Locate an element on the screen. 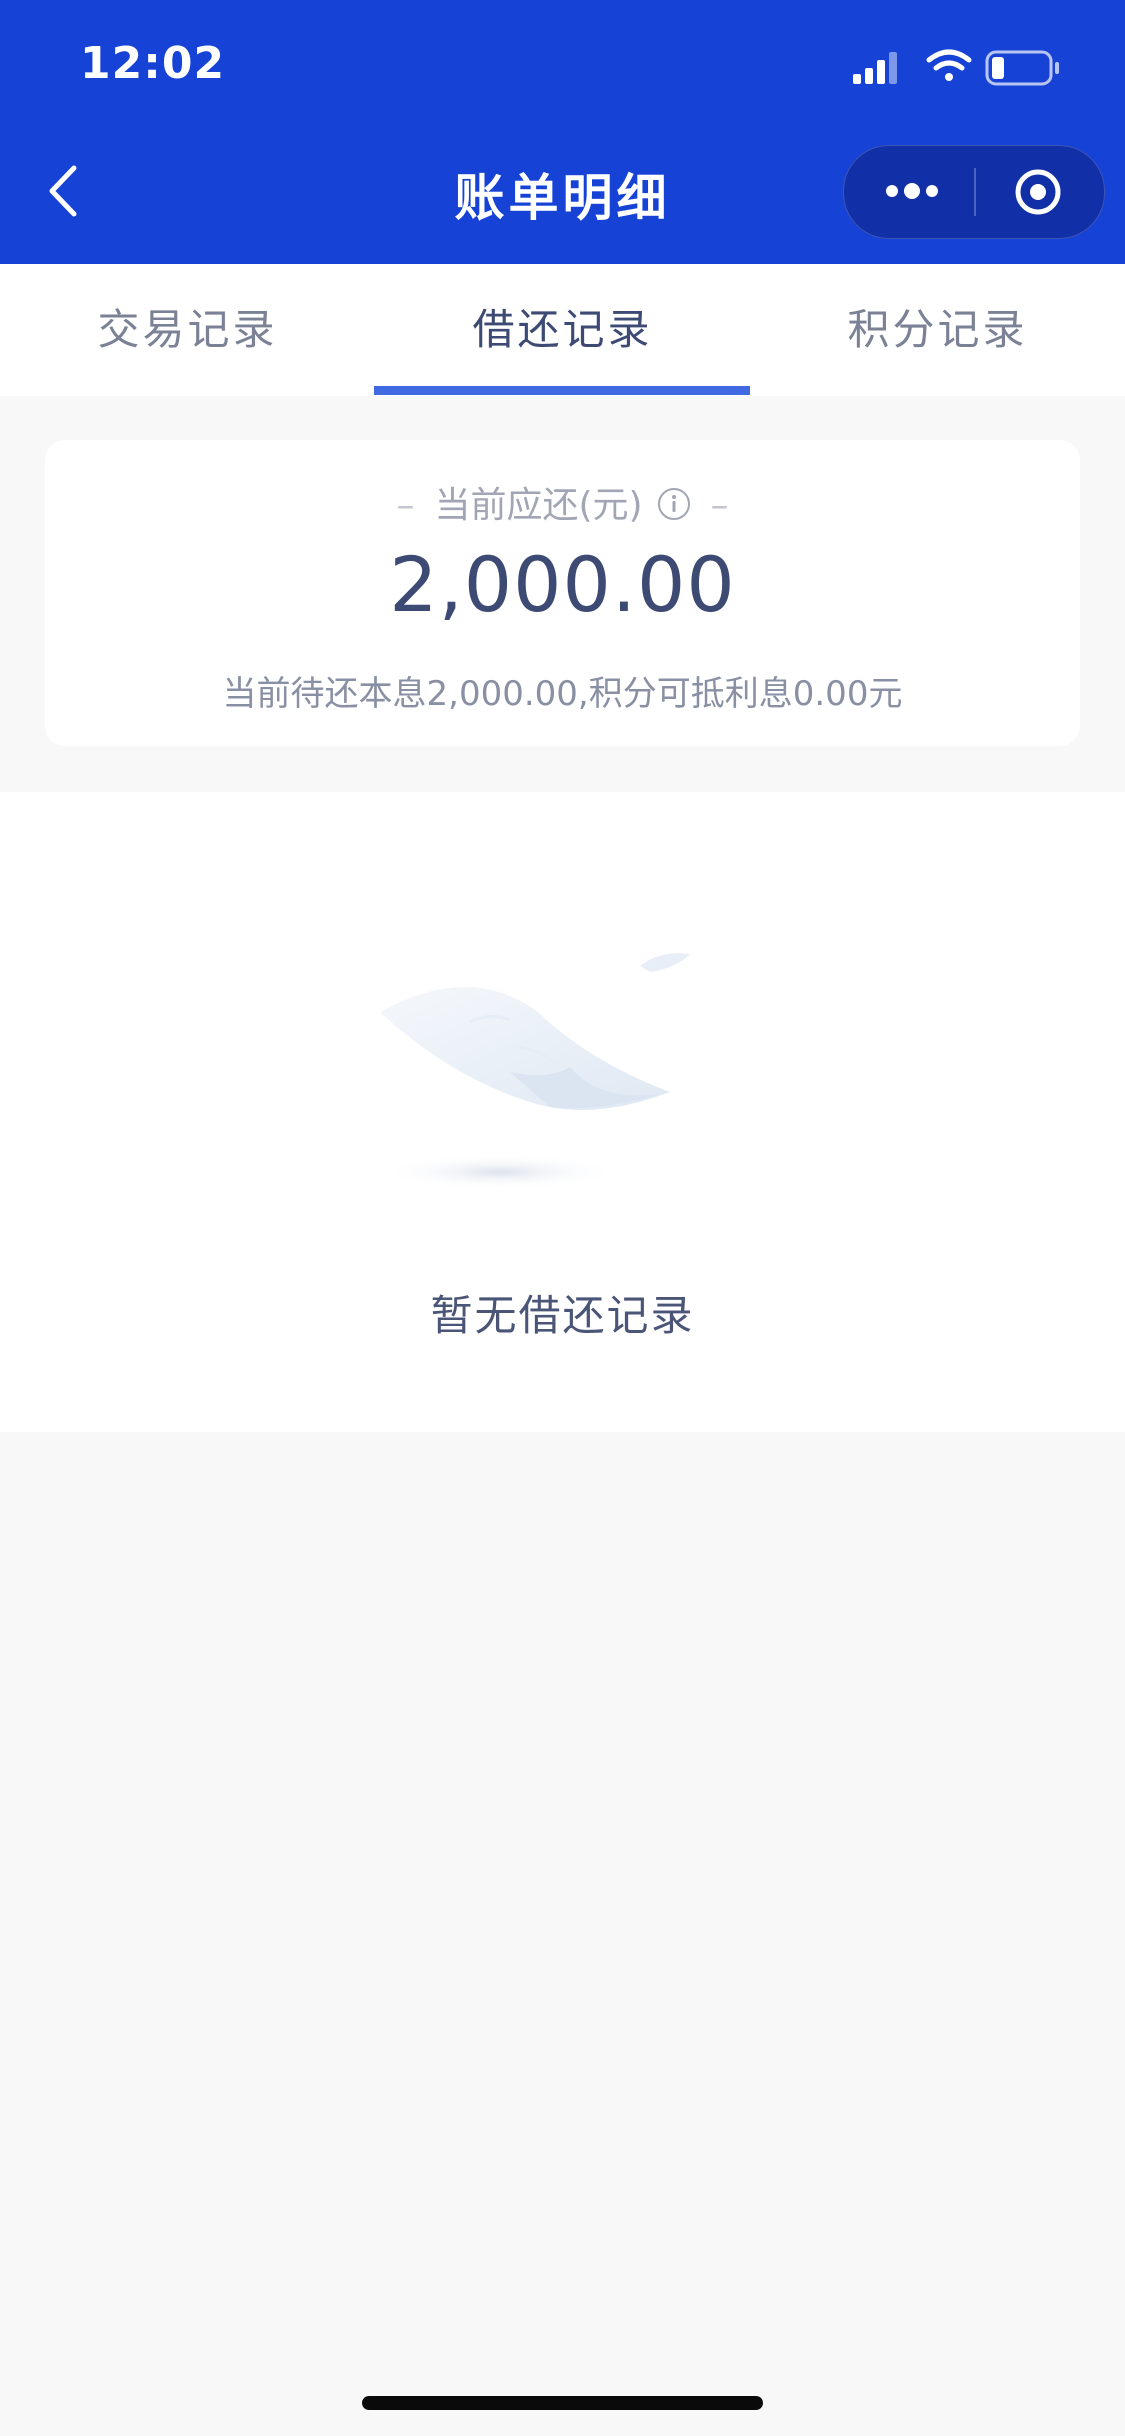 Image resolution: width=1125 pixels, height=2436 pixels. amount-due: 2,000.00 is located at coordinates (562, 584).